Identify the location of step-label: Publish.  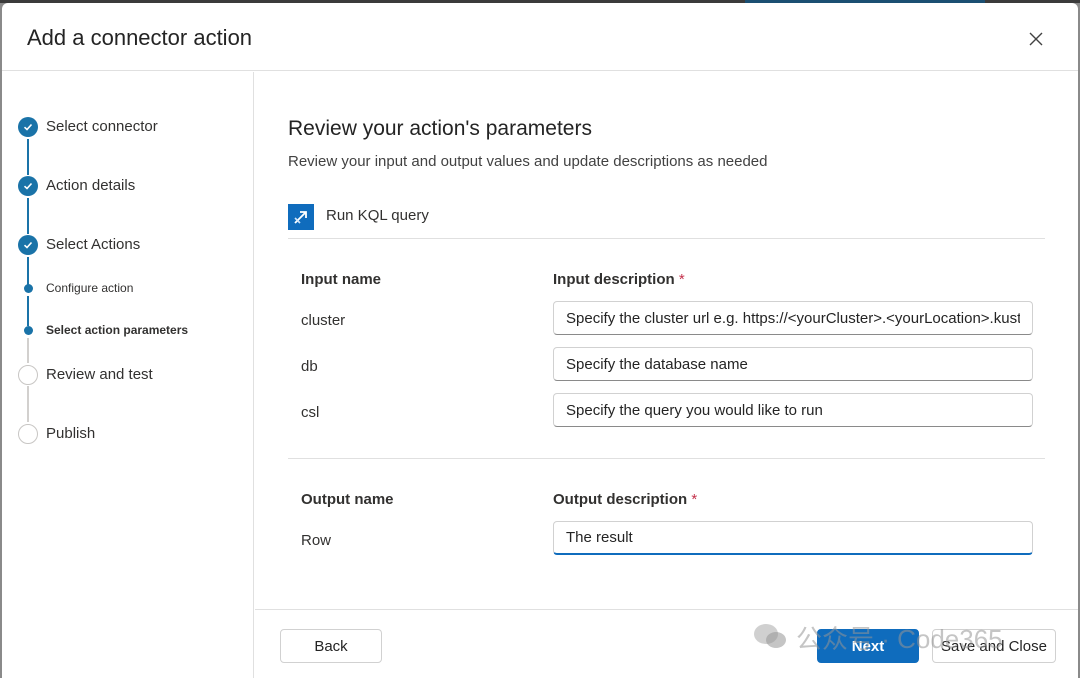
(71, 433).